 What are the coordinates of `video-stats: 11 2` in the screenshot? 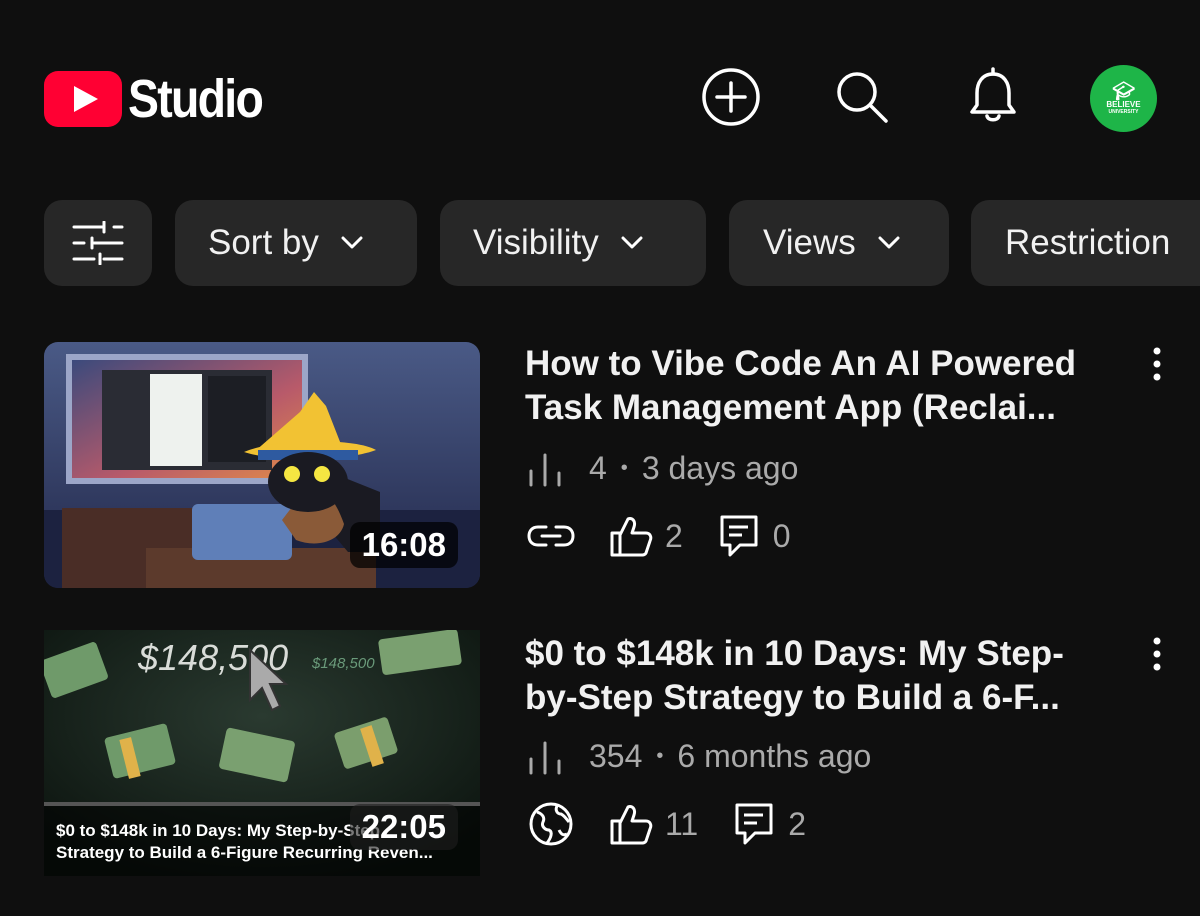 It's located at (680, 824).